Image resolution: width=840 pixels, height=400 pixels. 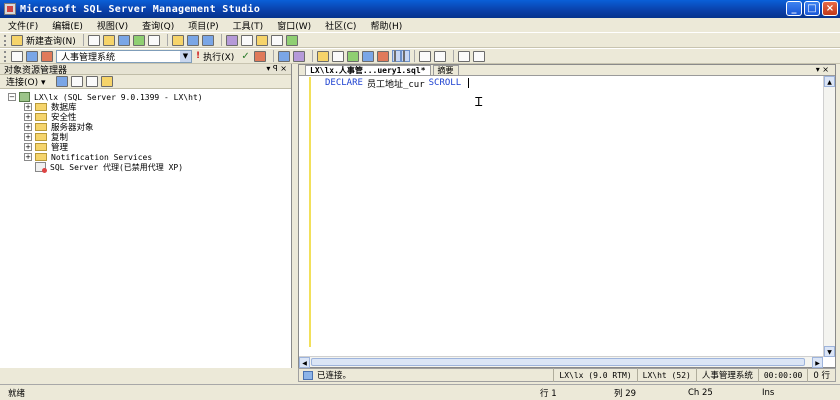 I want to click on tree-node-management: + 管理, so click(x=145, y=147).